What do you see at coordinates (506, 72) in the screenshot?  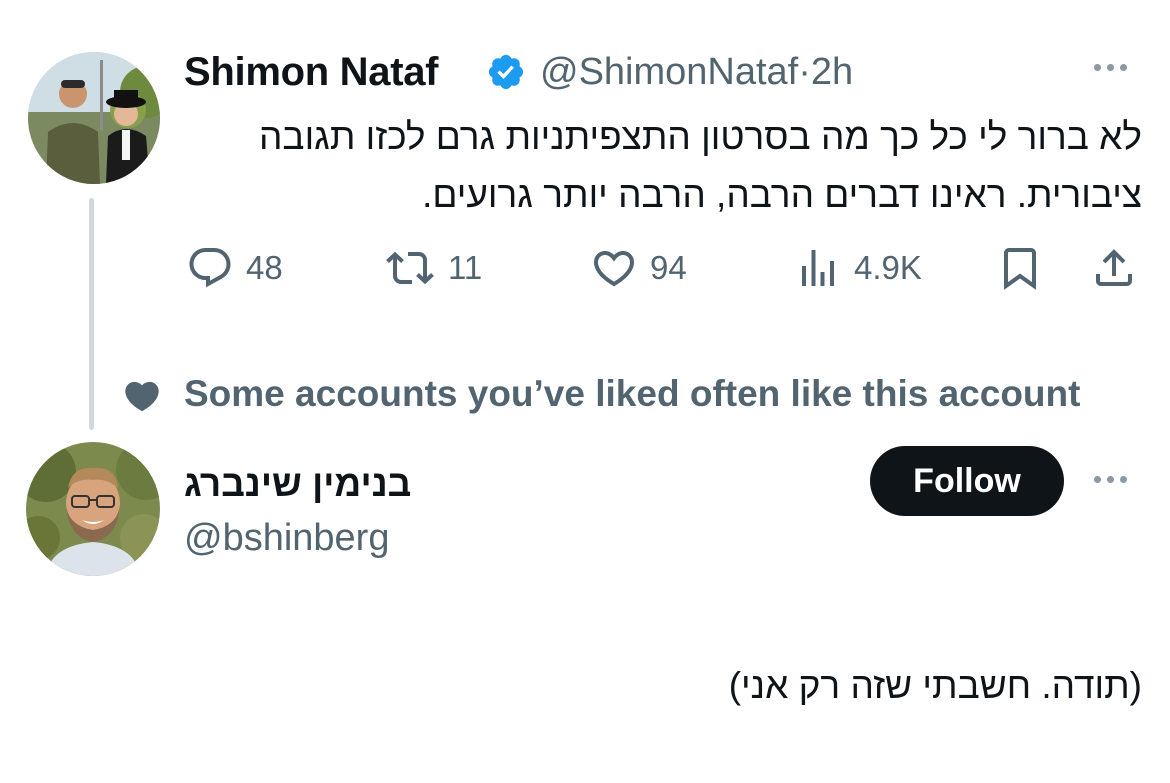 I see `verified-badge-icon` at bounding box center [506, 72].